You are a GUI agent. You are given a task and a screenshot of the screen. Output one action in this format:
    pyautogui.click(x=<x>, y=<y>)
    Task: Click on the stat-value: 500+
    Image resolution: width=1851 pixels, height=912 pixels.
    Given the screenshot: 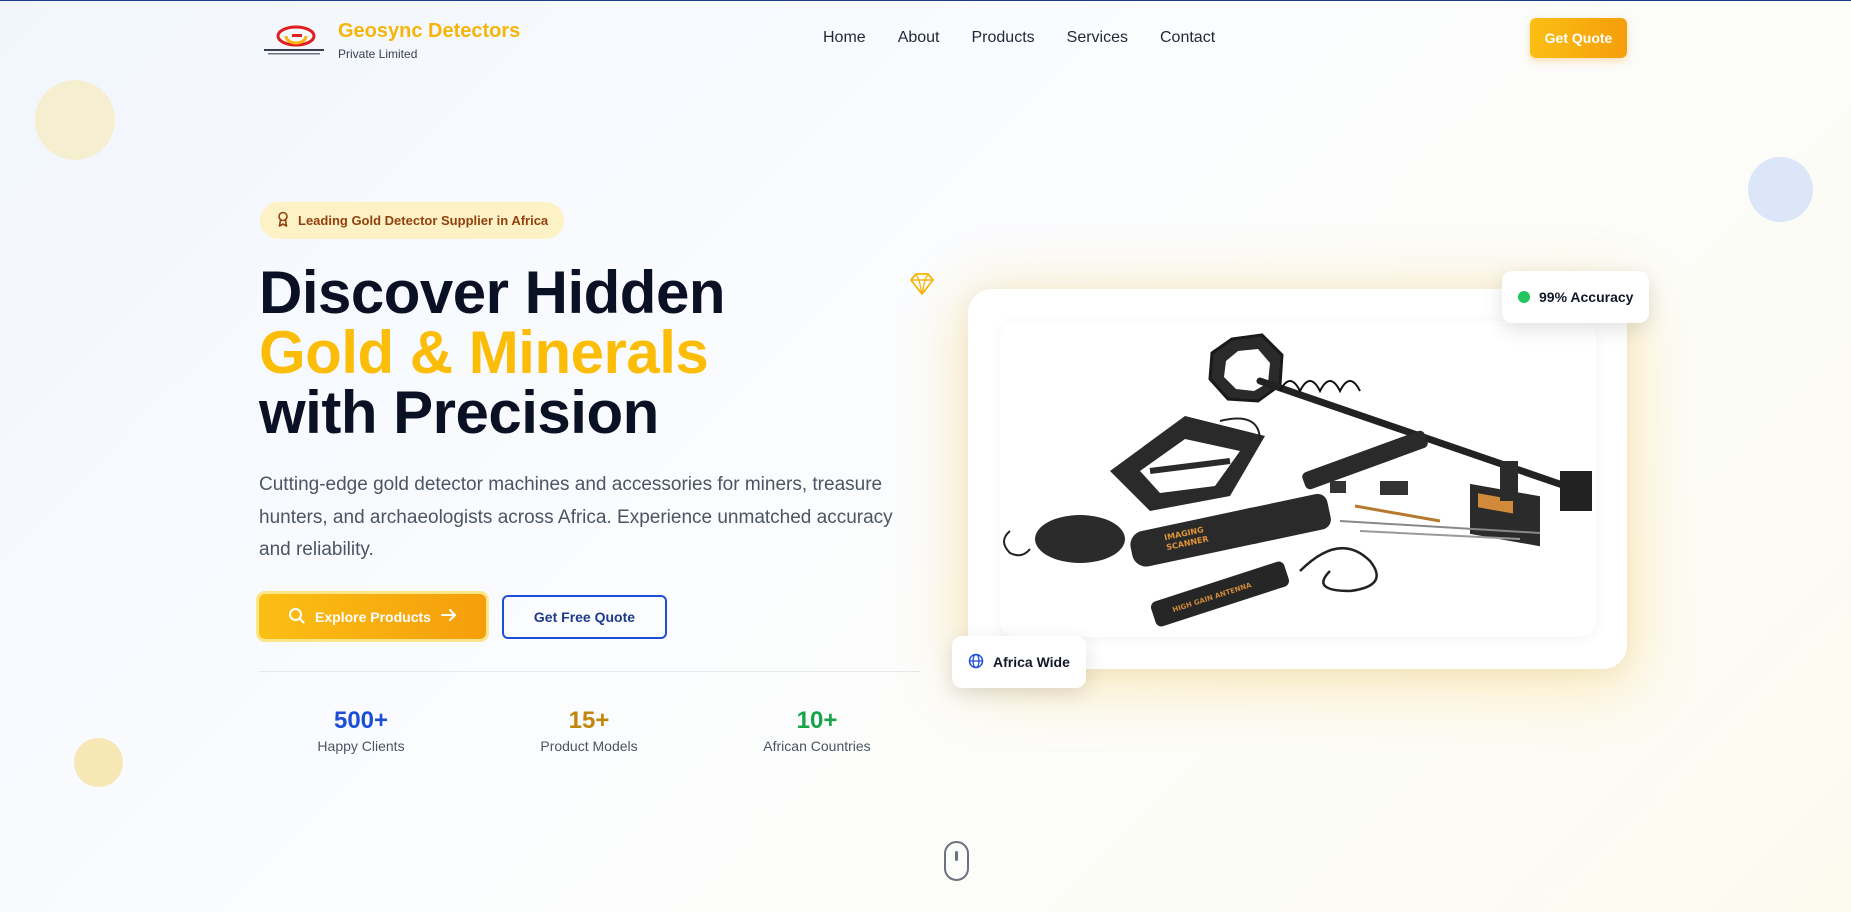 What is the action you would take?
    pyautogui.click(x=361, y=720)
    